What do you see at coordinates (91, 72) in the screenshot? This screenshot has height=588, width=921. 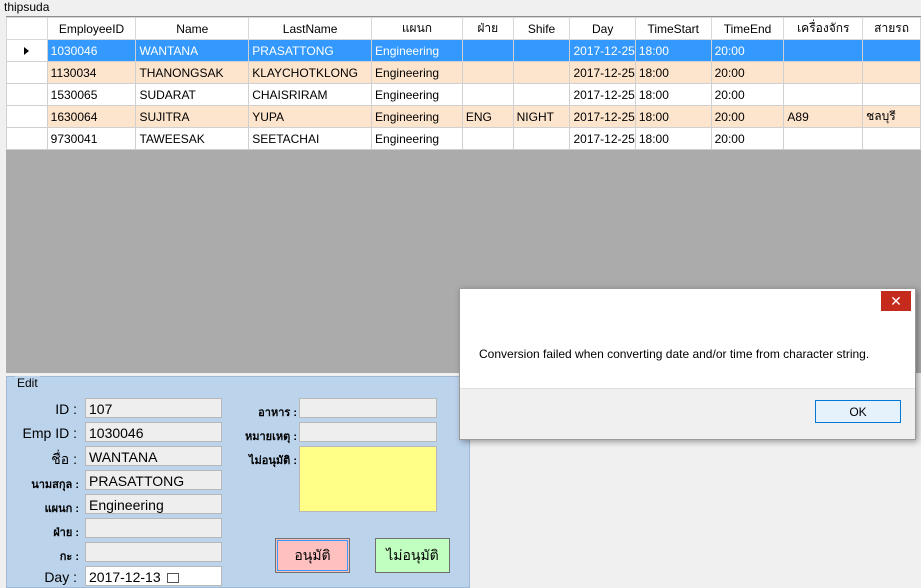 I see `table-cell: 1130034` at bounding box center [91, 72].